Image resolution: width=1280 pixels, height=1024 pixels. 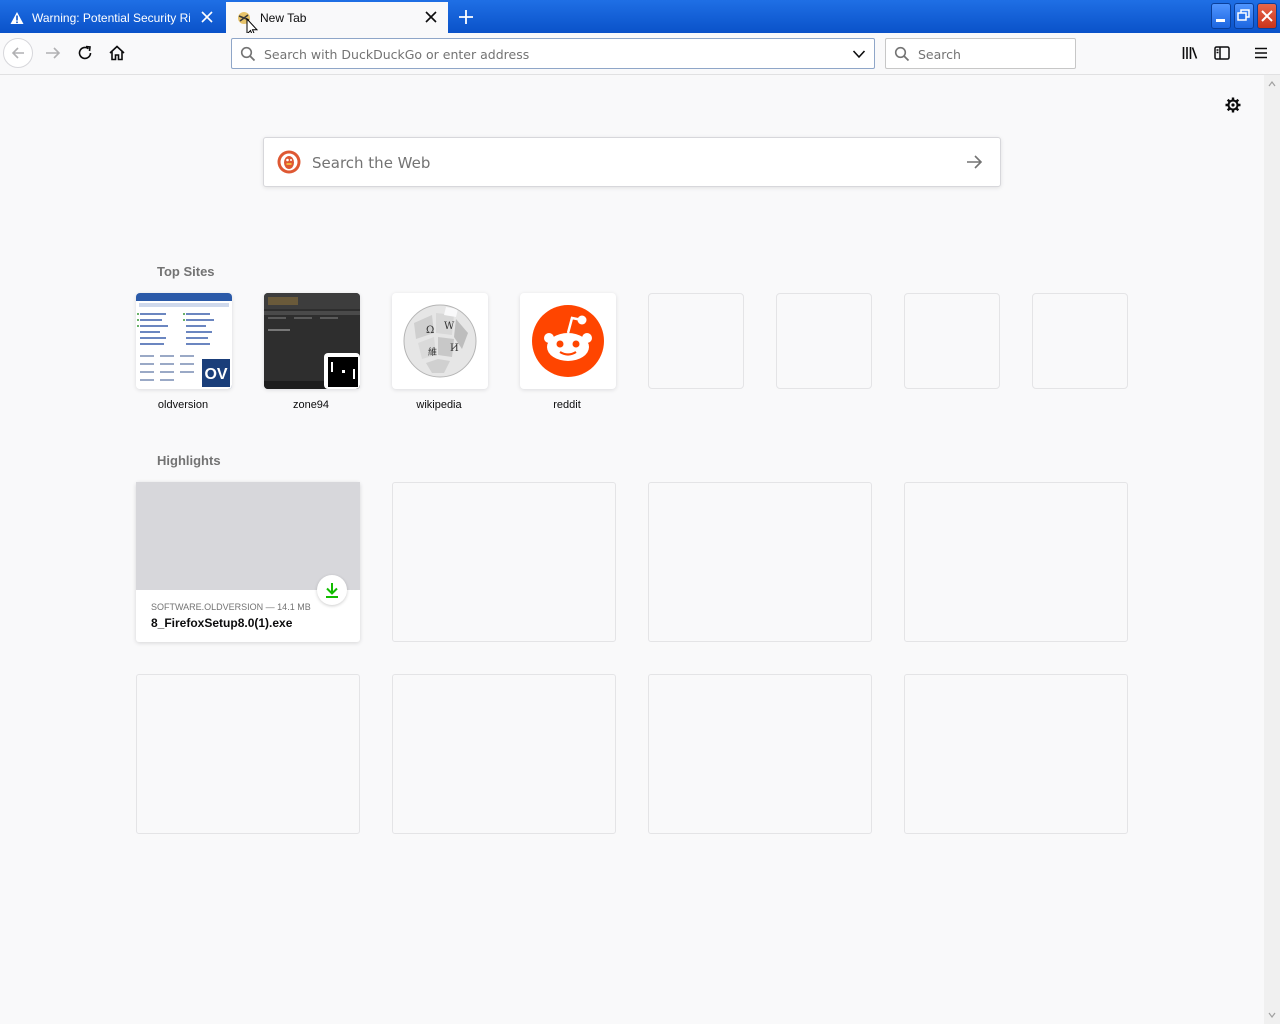 I want to click on scroll-up-icon, so click(x=1272, y=84).